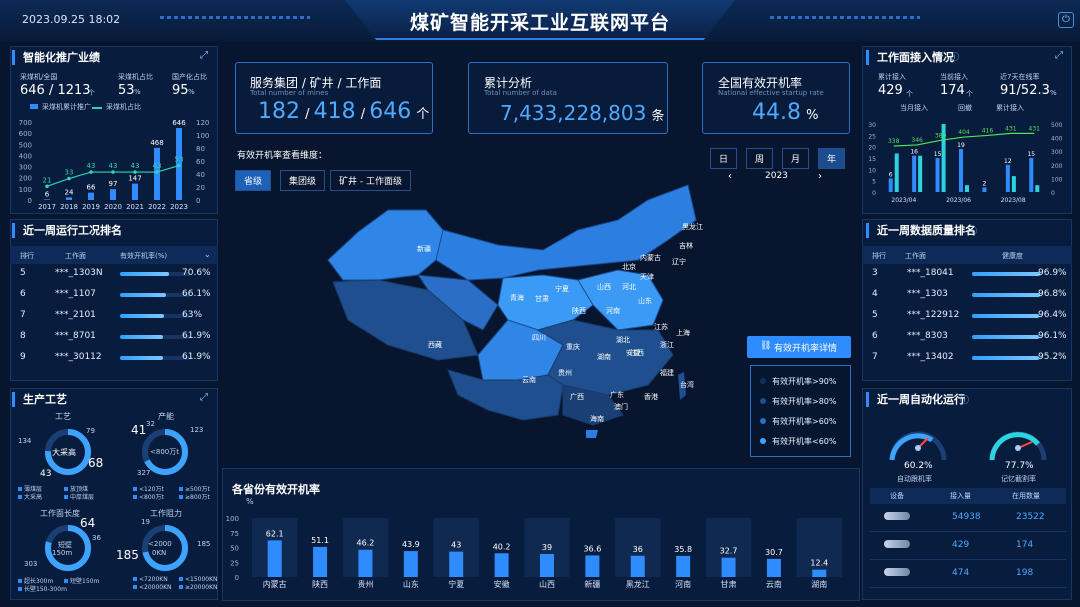  What do you see at coordinates (604, 287) in the screenshot?
I see `province-label: 山西` at bounding box center [604, 287].